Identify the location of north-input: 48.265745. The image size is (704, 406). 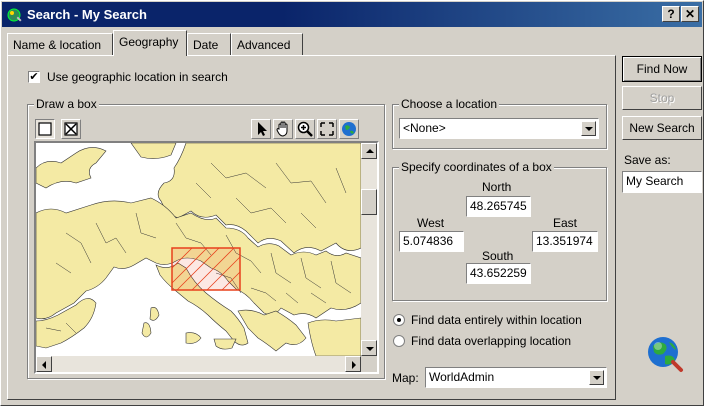
(498, 206).